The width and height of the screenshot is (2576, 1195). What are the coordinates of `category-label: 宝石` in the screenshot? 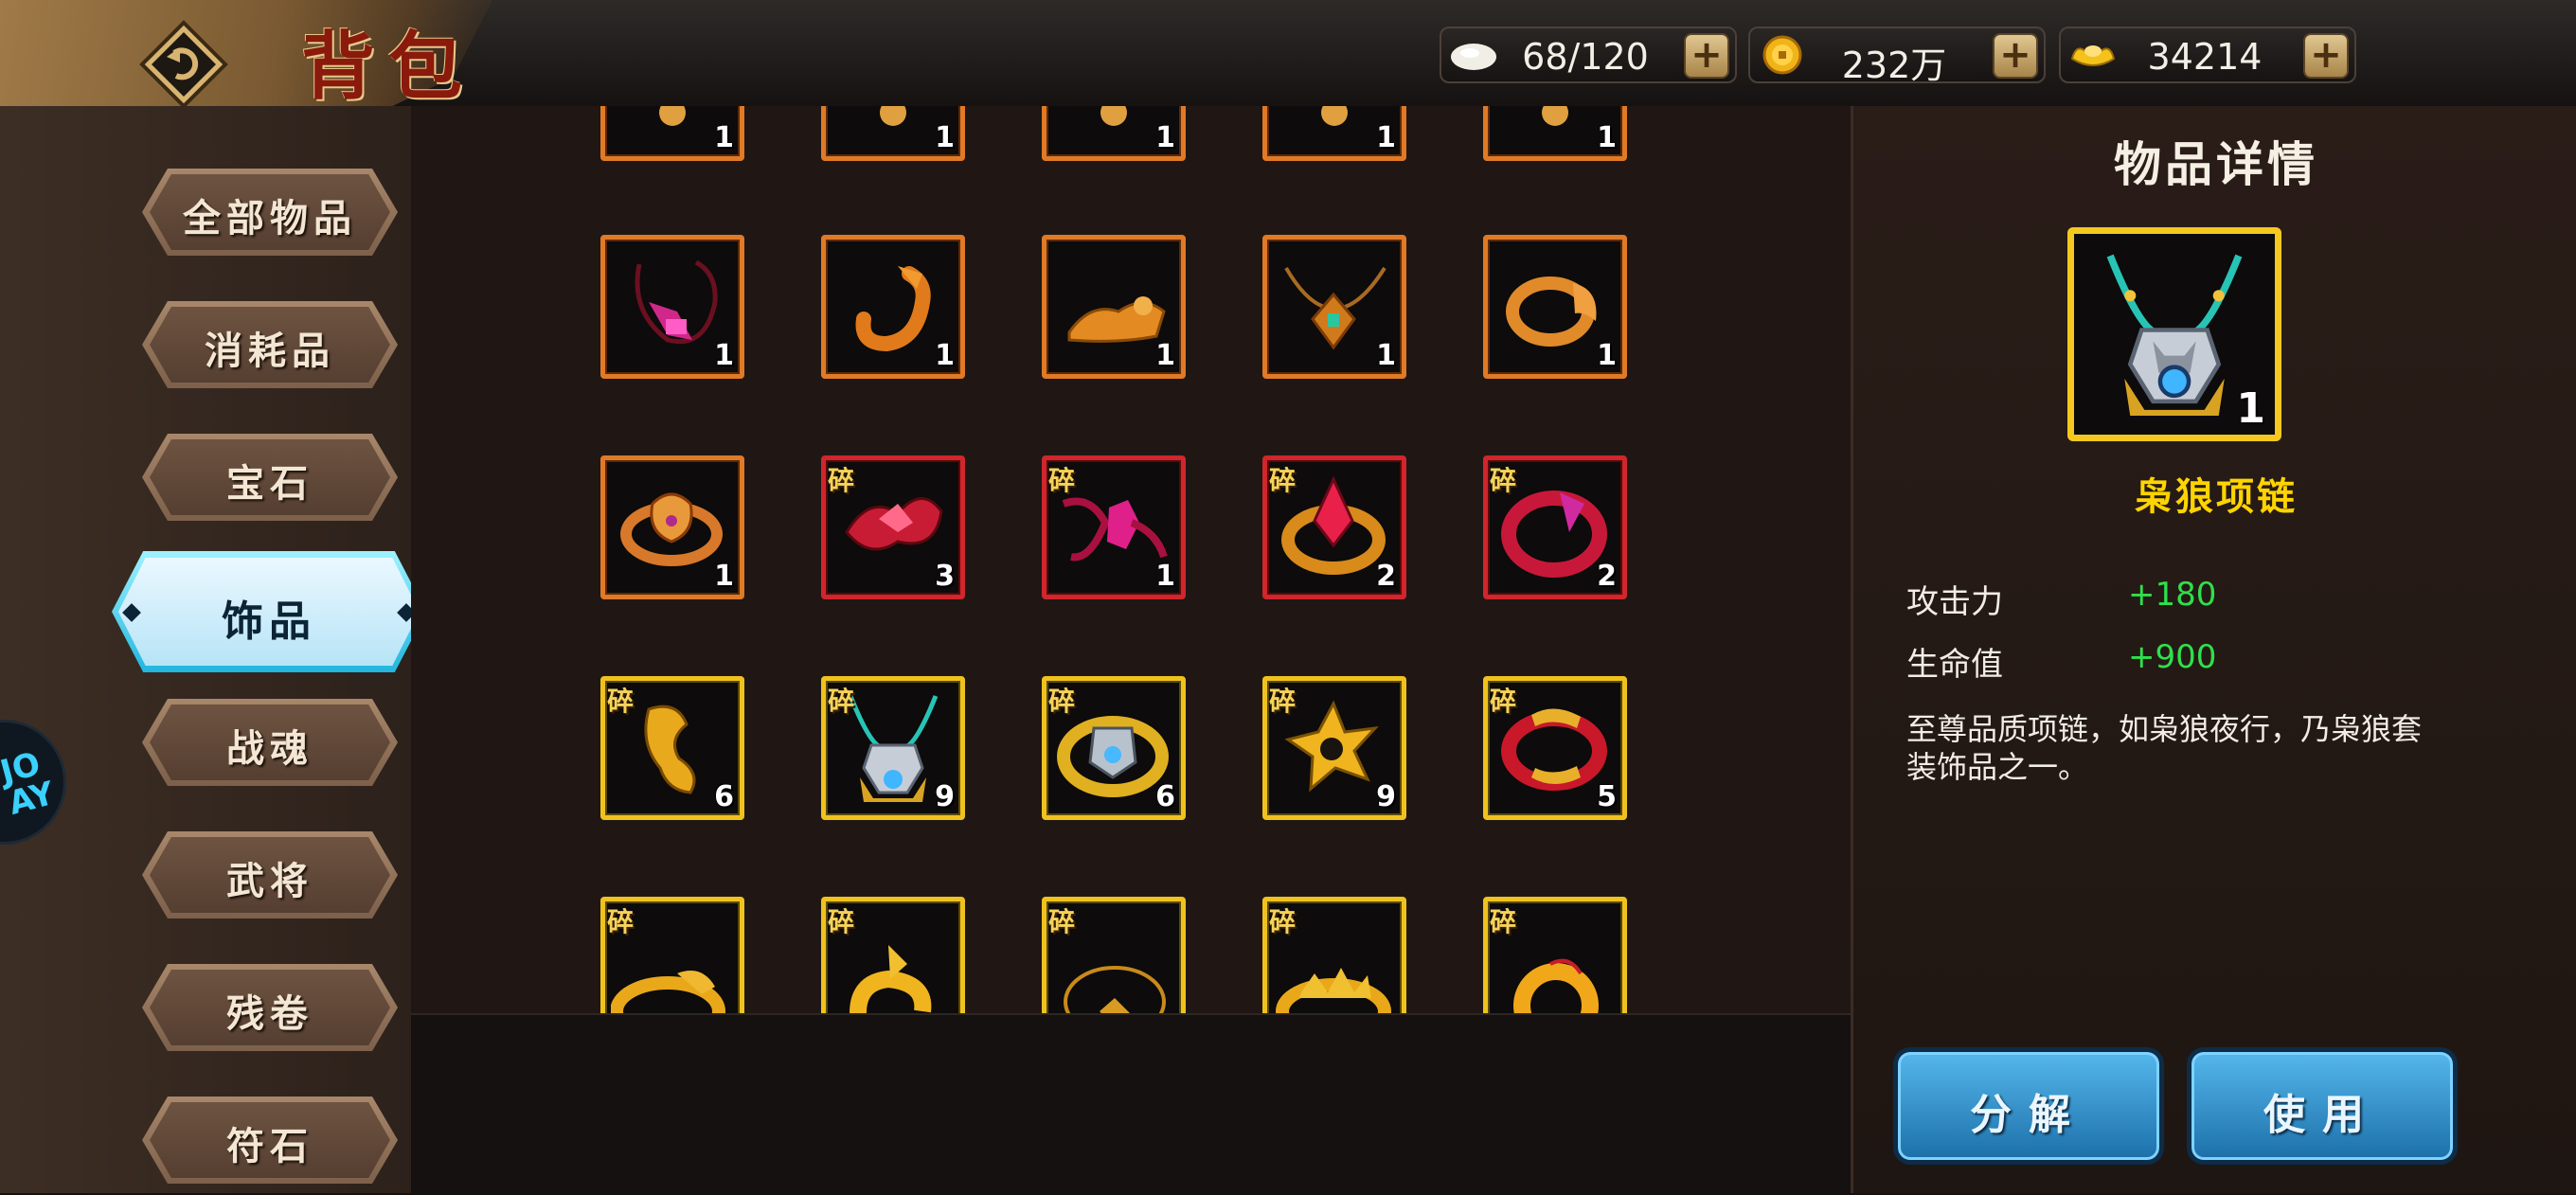 It's located at (269, 484).